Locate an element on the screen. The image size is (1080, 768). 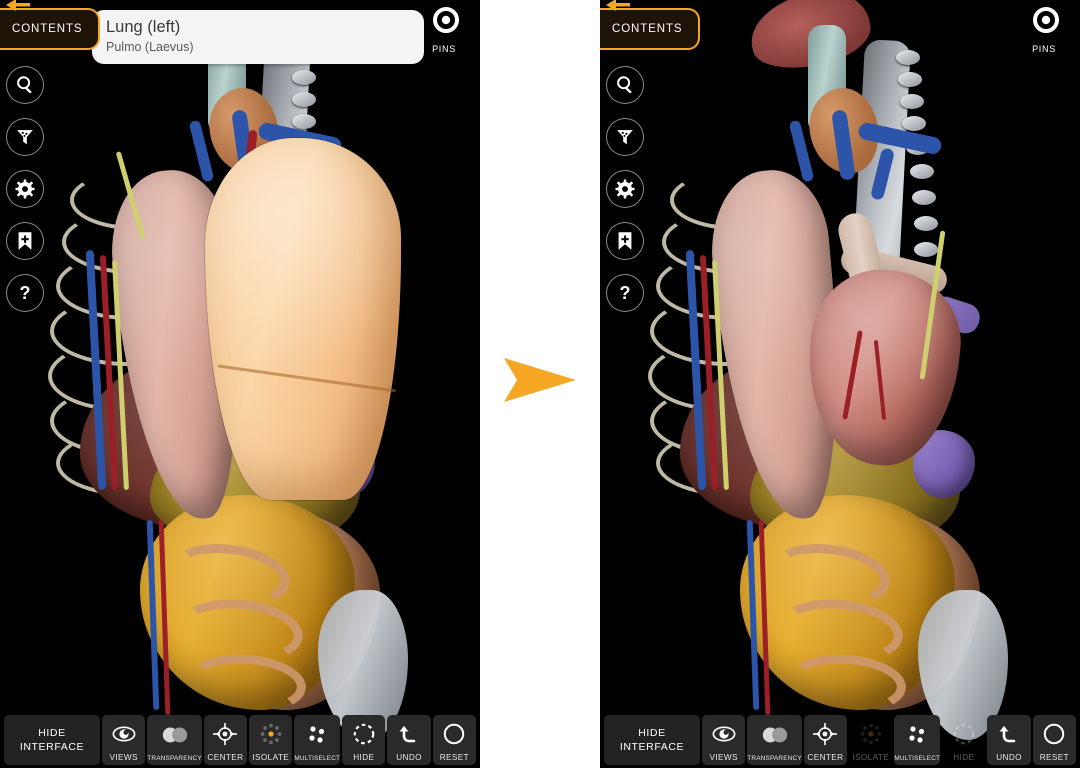
undo-arrow-icon is located at coordinates (409, 734).